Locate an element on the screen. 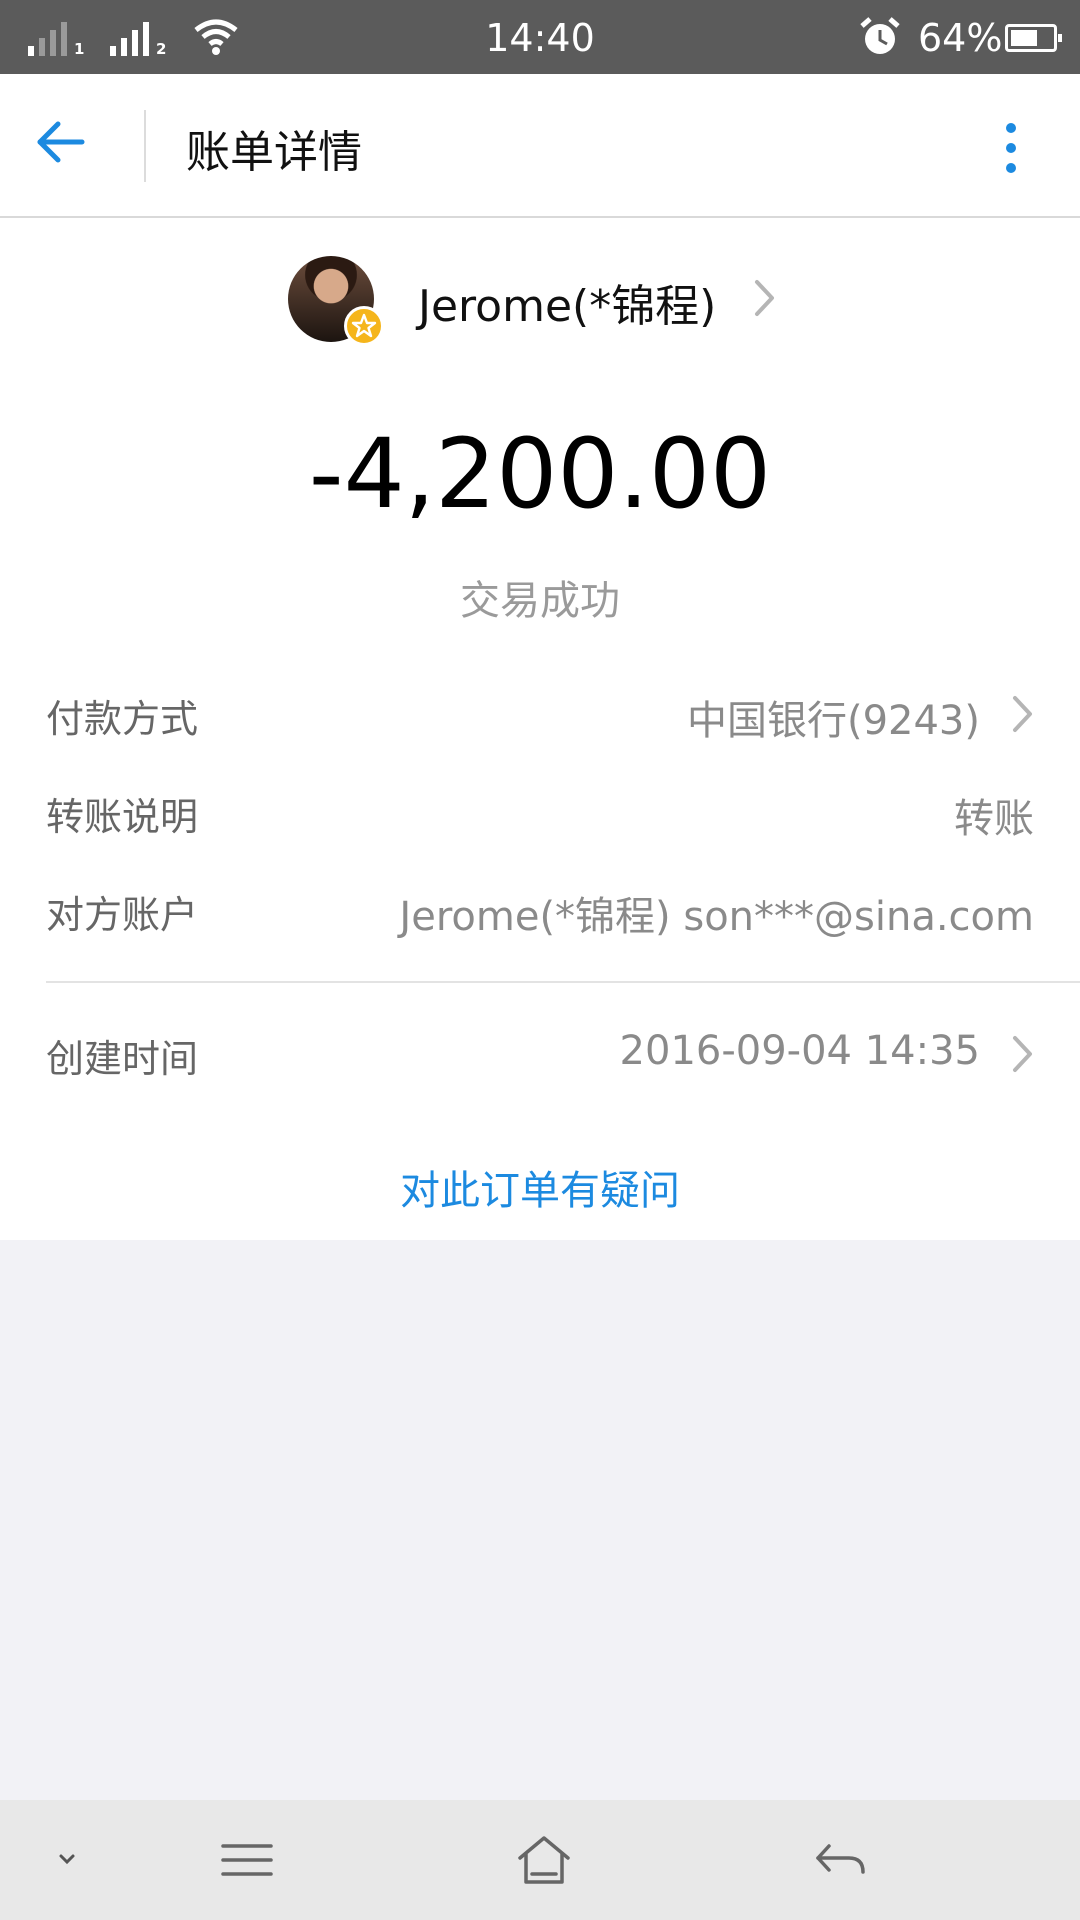 This screenshot has width=1080, height=1920. payment-method-label: 付款方式 is located at coordinates (122, 719).